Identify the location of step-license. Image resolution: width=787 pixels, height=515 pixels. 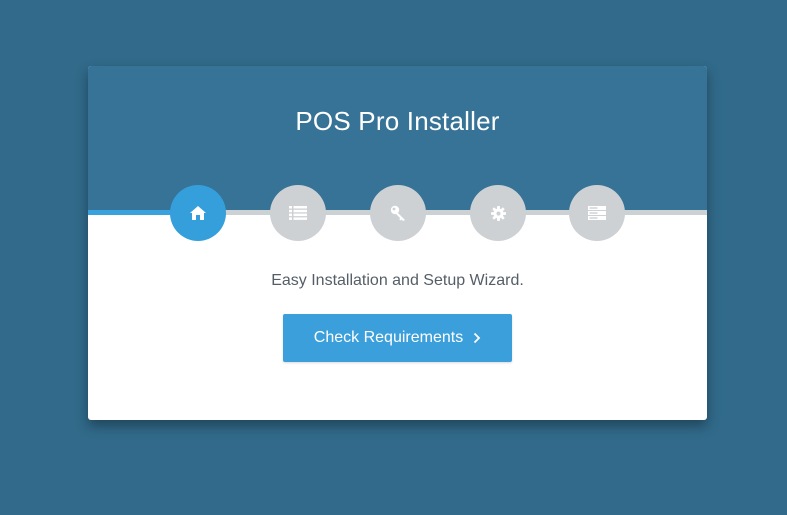
(398, 213).